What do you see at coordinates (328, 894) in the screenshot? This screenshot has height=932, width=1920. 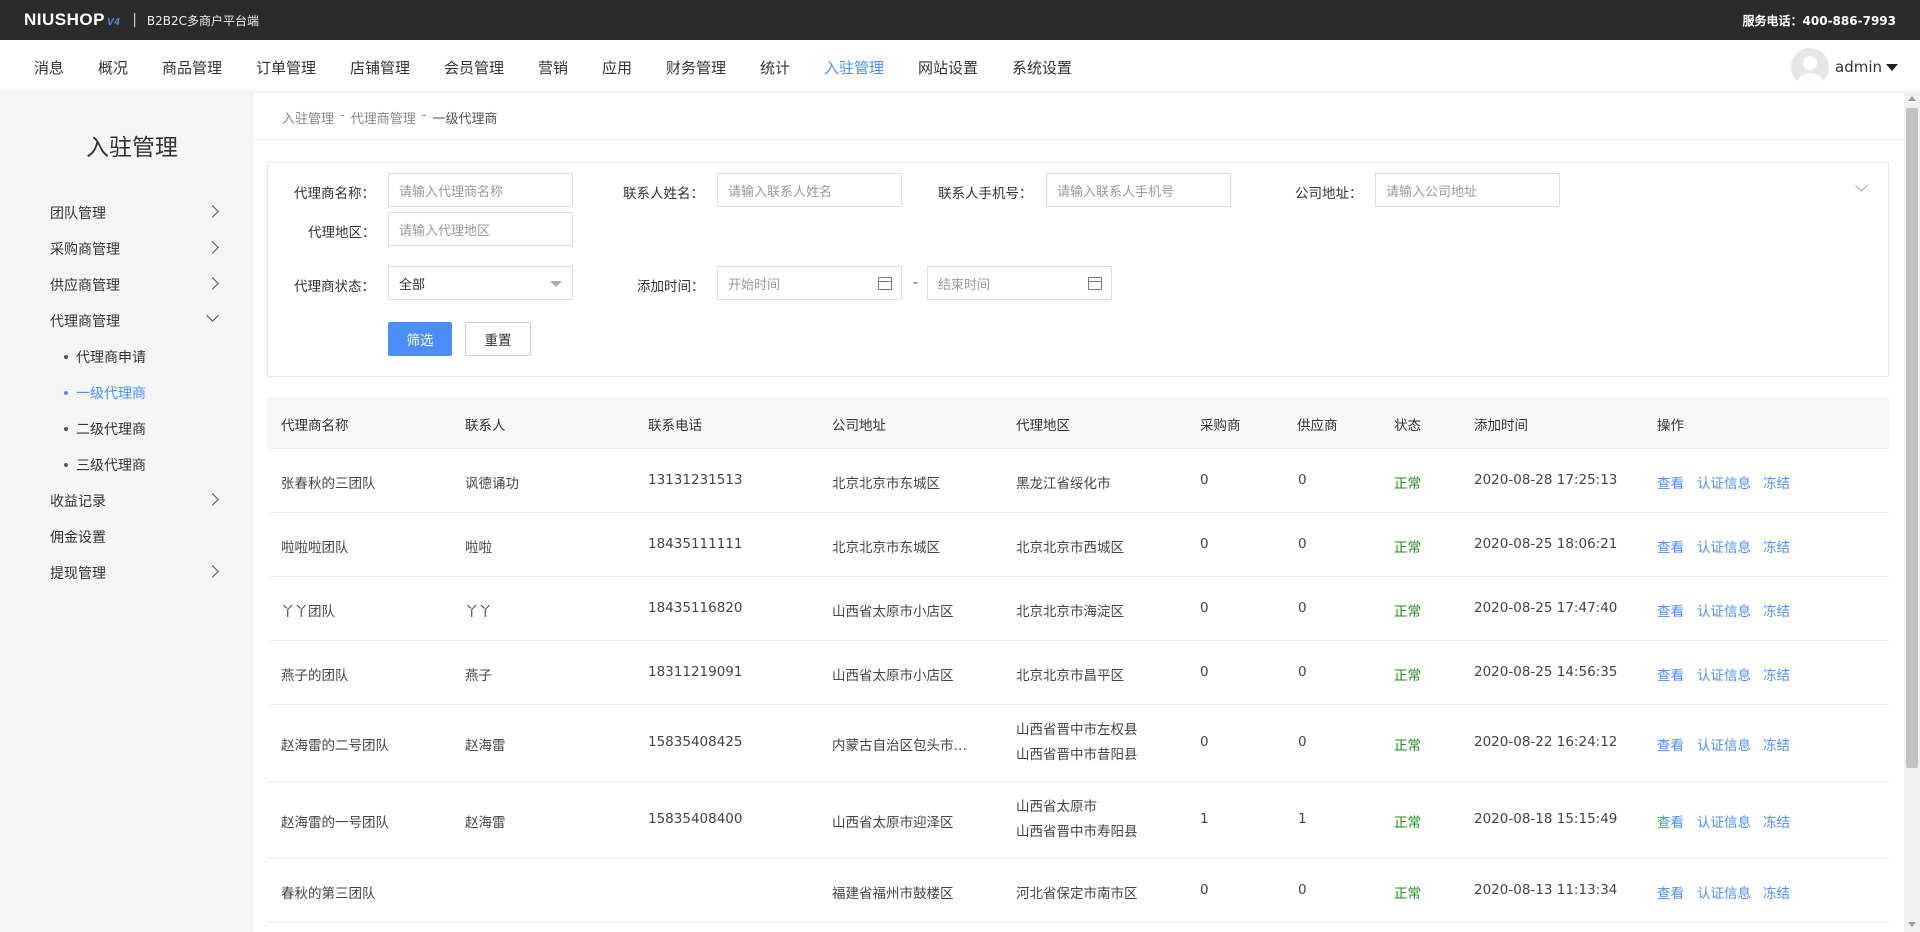 I see `cell-agent-name: 春秋的第三团队` at bounding box center [328, 894].